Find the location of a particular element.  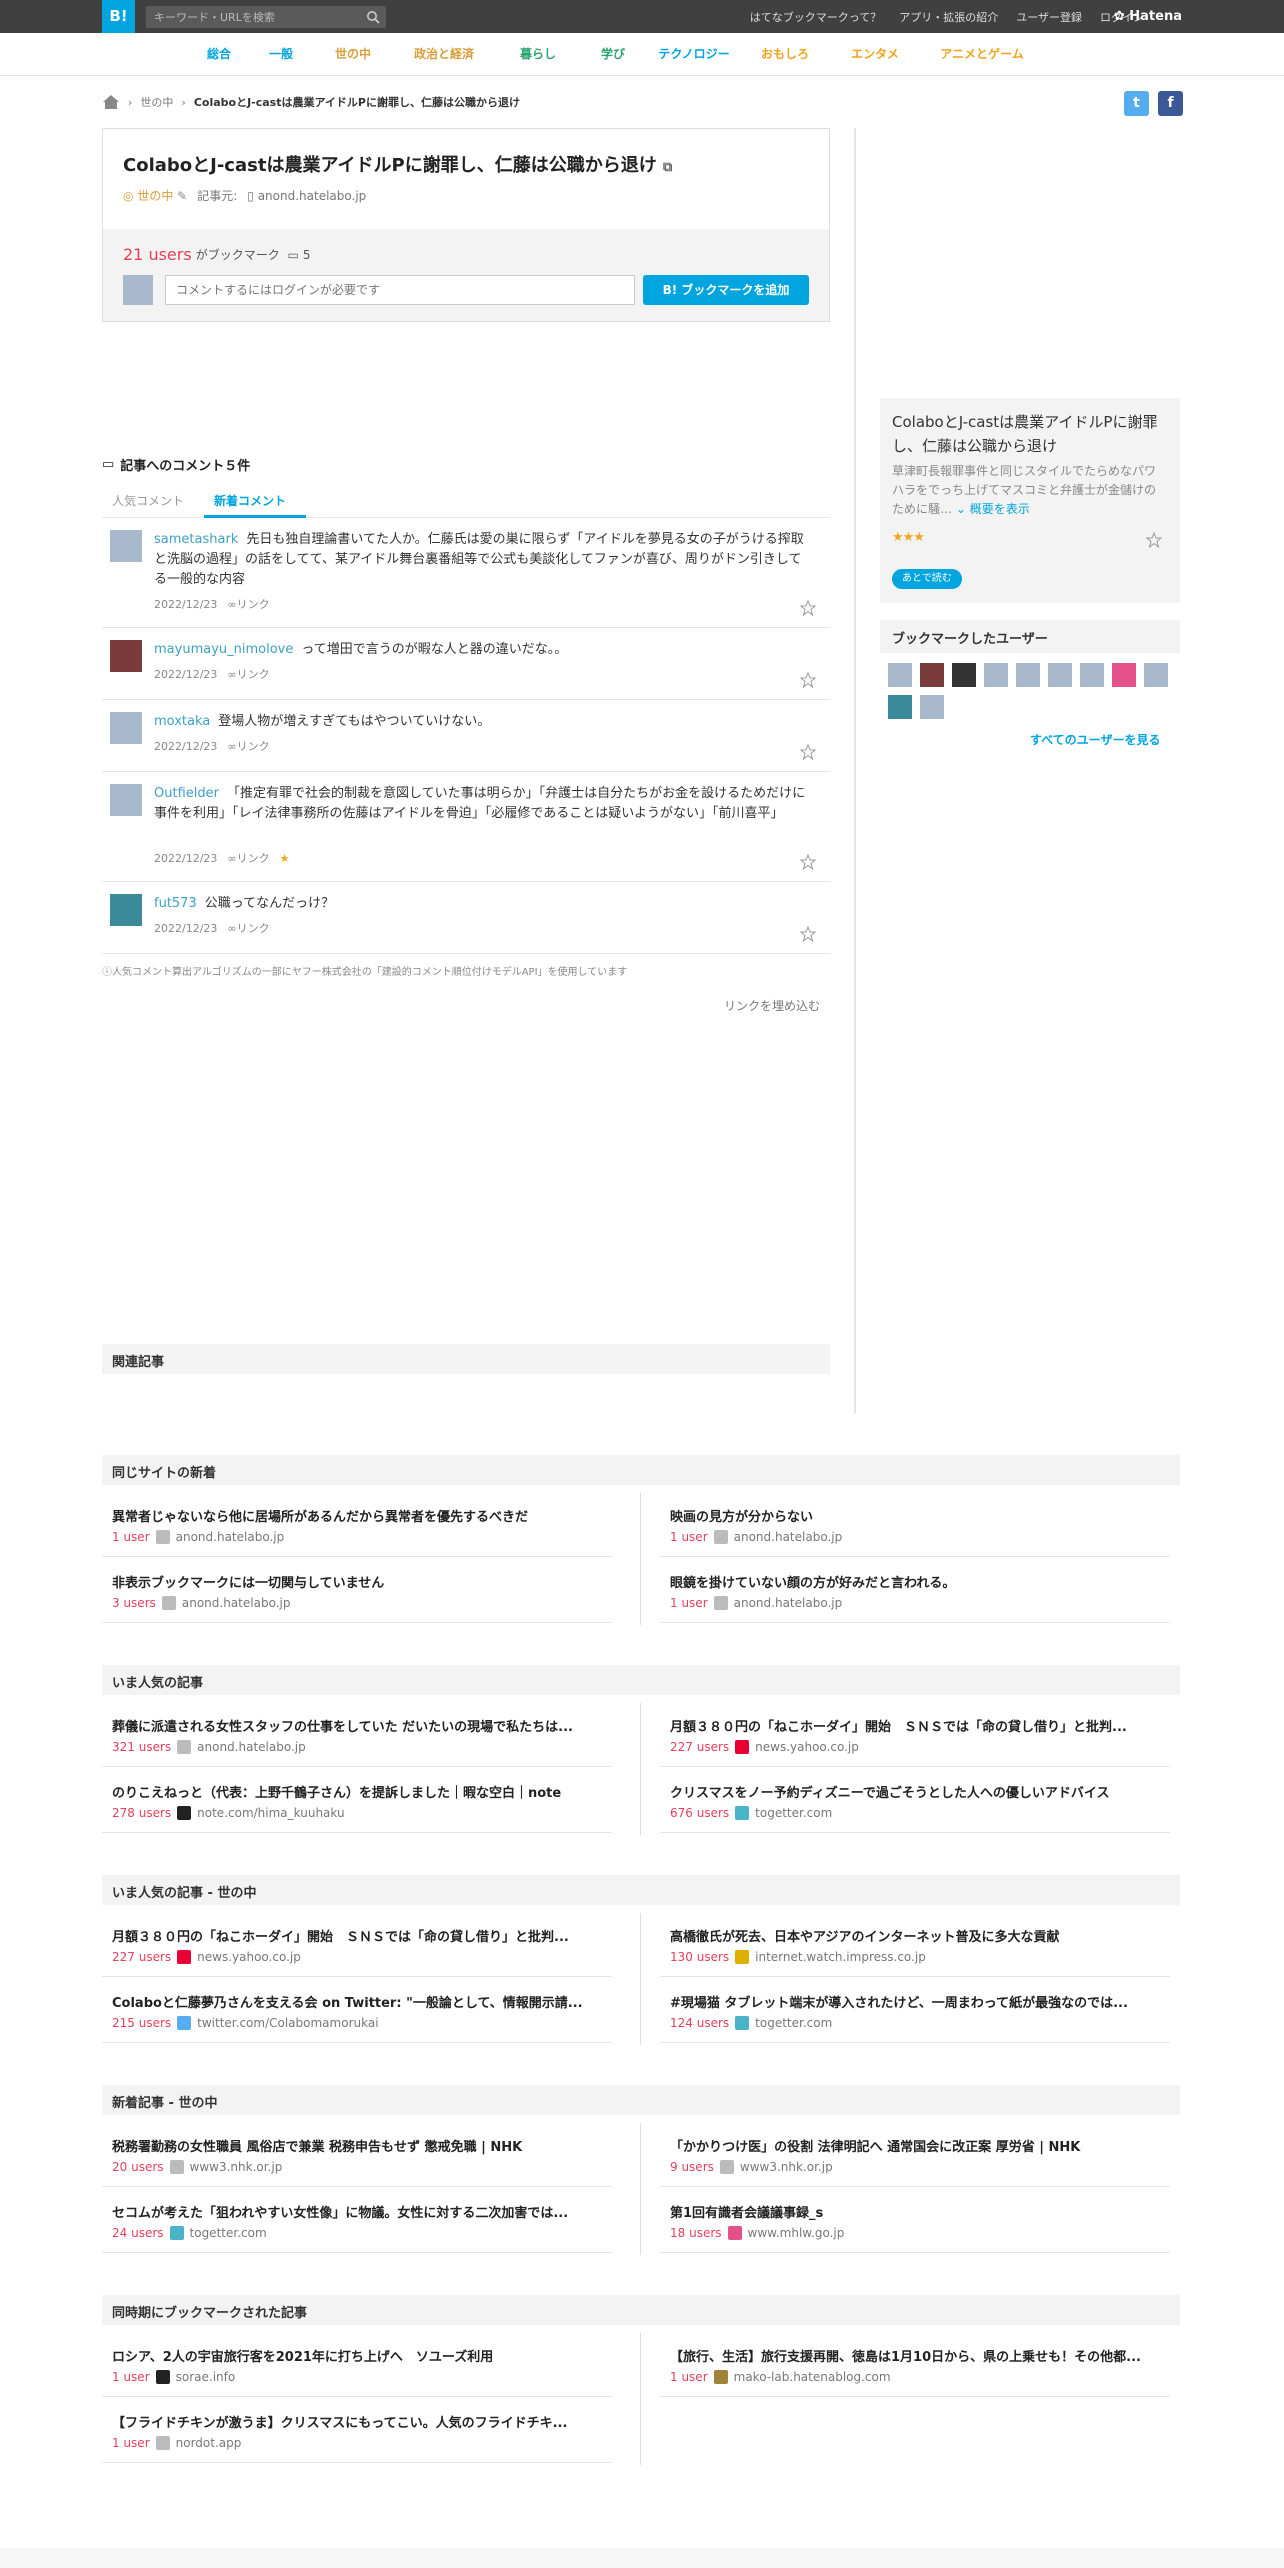

users-count: 18 users is located at coordinates (696, 2233).